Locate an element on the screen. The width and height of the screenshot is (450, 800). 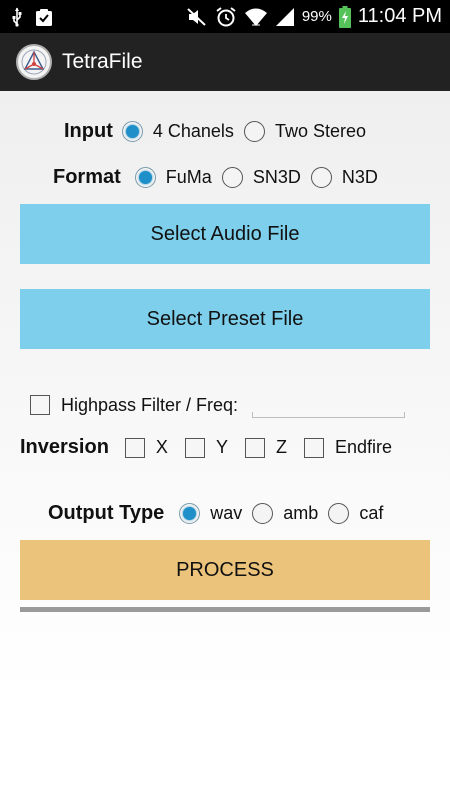
highpass-label: Highpass Filter / Freq: is located at coordinates (150, 404).